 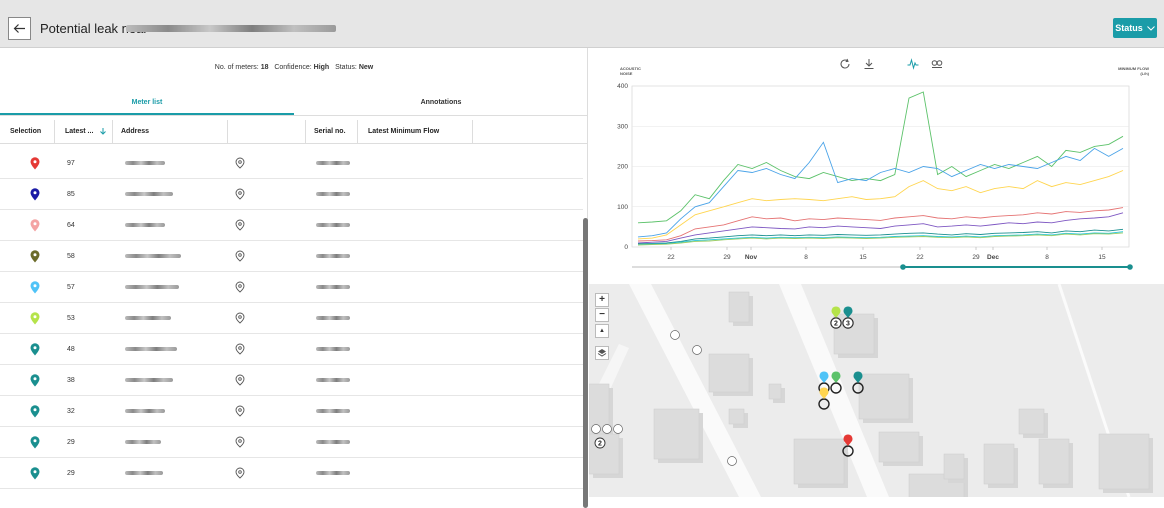 What do you see at coordinates (291, 163) in the screenshot?
I see `table-row: 97` at bounding box center [291, 163].